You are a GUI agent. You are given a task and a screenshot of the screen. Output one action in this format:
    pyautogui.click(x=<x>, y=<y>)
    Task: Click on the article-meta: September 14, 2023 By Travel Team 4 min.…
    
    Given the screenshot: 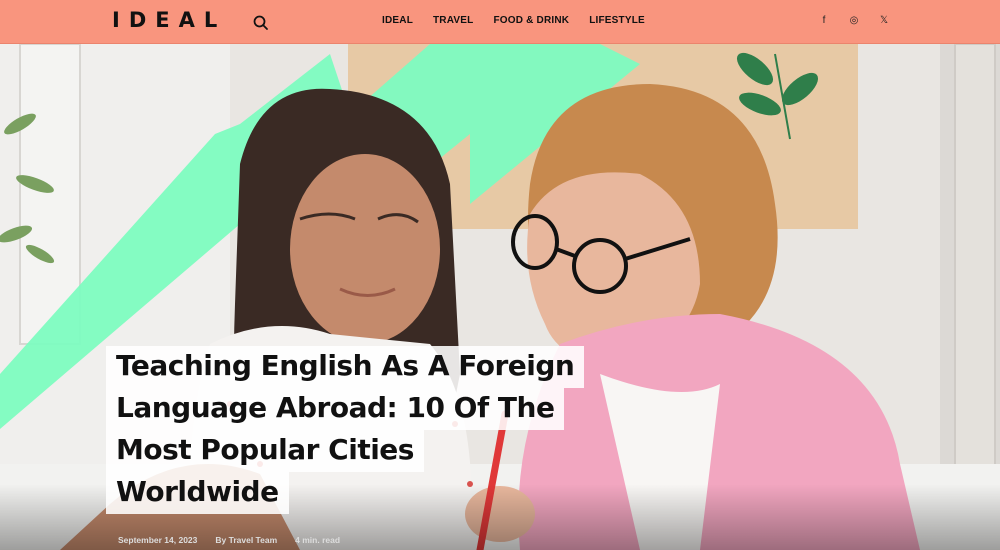 What is the action you would take?
    pyautogui.click(x=229, y=540)
    